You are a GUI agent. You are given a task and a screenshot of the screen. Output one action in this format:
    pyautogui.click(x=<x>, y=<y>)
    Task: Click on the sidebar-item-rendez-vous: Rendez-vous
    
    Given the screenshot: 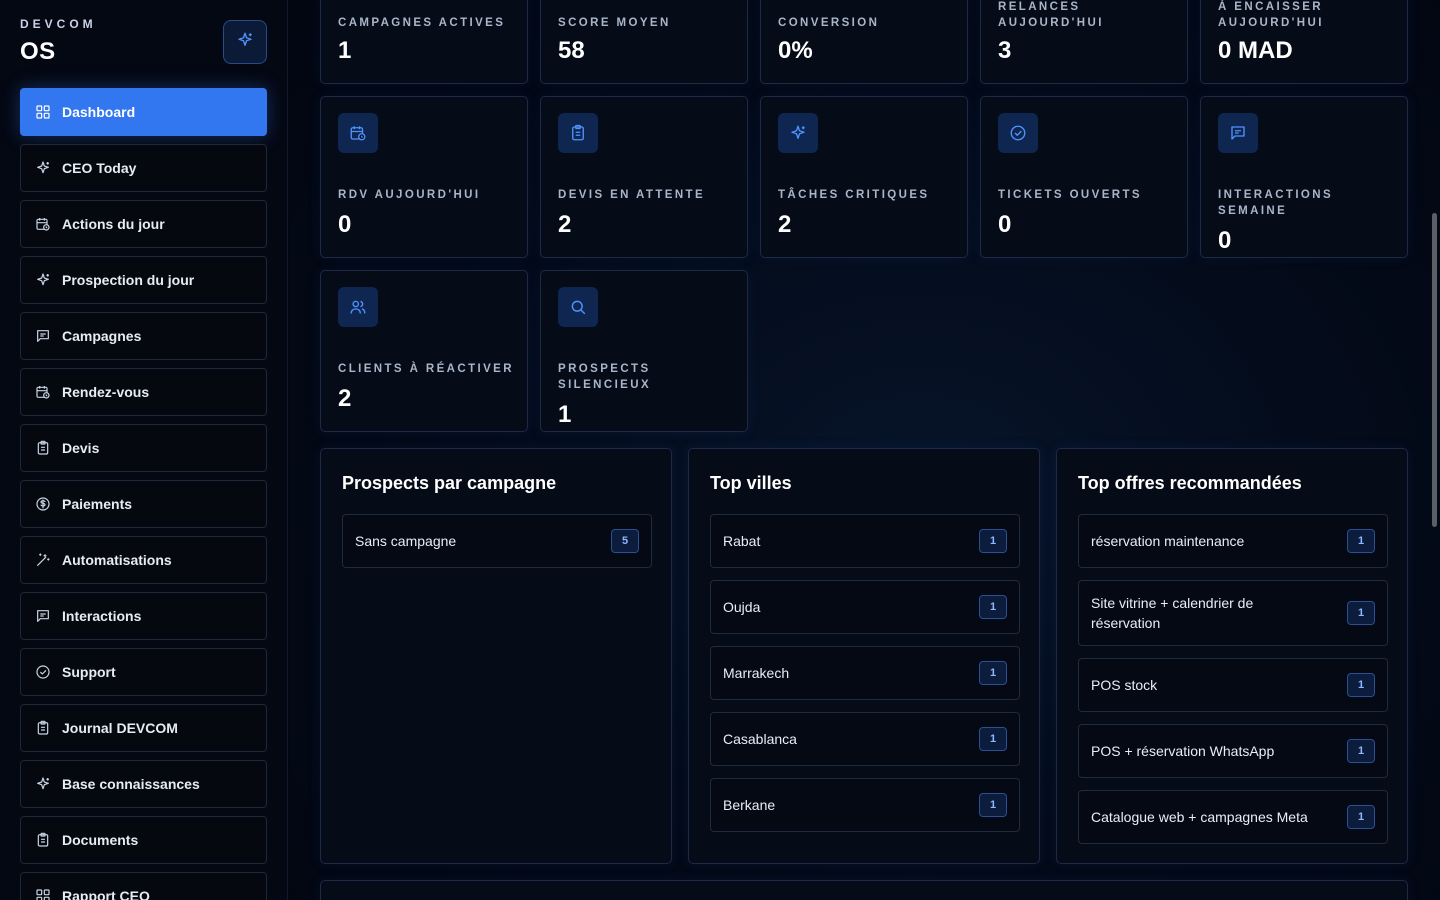 What is the action you would take?
    pyautogui.click(x=143, y=392)
    